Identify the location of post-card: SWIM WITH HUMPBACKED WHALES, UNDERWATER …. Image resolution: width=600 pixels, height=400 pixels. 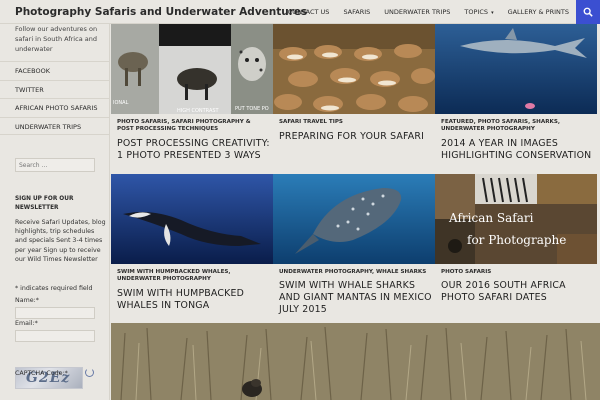
(192, 248).